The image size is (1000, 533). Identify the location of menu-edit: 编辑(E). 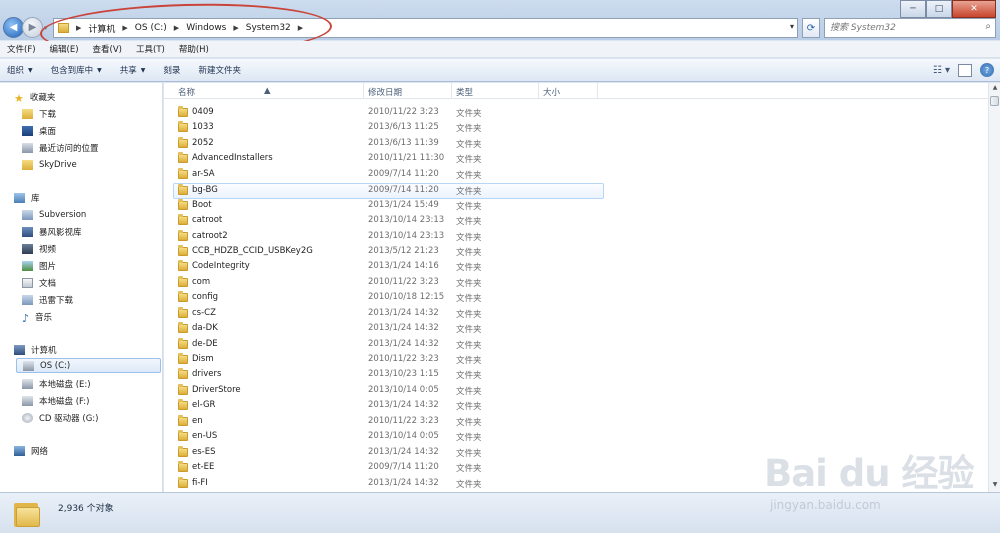
(64, 49).